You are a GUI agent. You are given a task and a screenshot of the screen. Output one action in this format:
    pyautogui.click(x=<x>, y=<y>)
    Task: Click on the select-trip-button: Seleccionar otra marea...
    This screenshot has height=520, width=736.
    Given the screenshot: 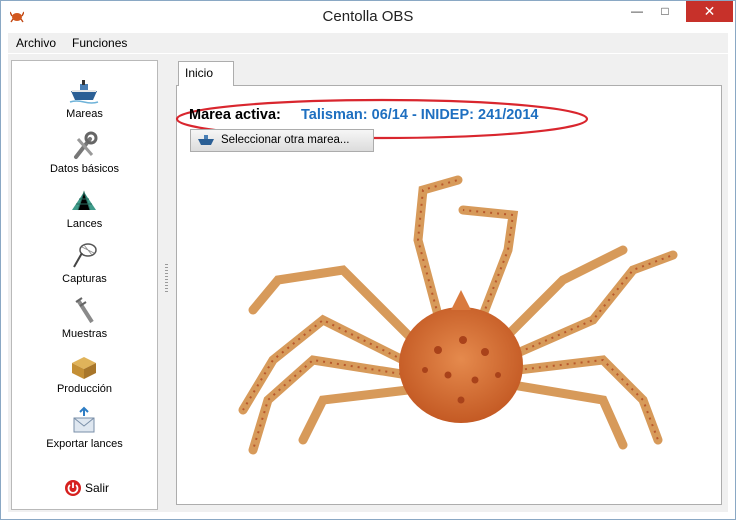 What is the action you would take?
    pyautogui.click(x=282, y=140)
    